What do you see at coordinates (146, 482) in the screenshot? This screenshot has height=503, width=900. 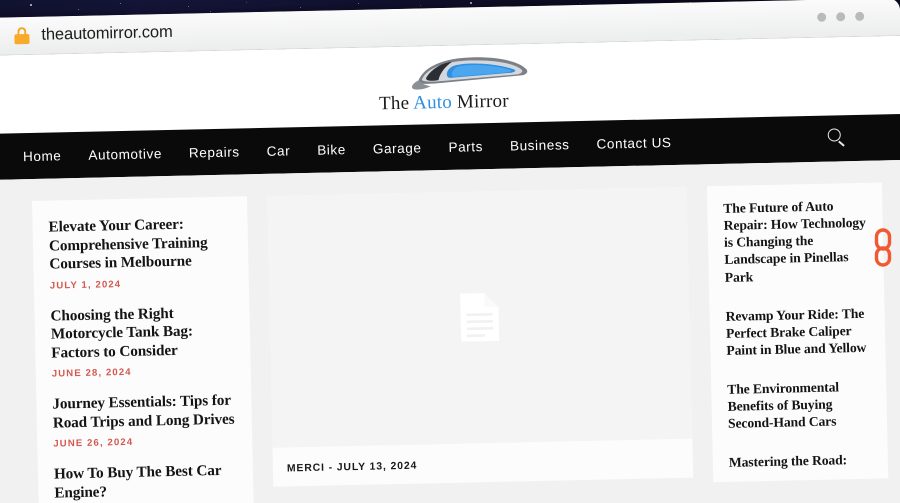 I see `post-title: How To Buy The Best Car Engine?` at bounding box center [146, 482].